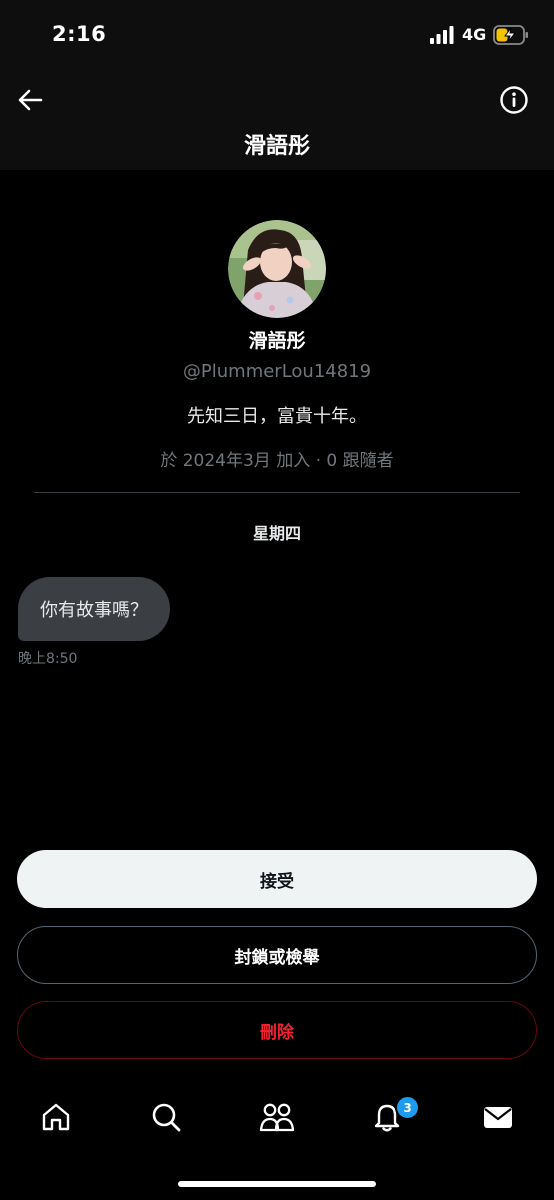 Image resolution: width=554 pixels, height=1200 pixels. I want to click on info-circle-icon, so click(514, 100).